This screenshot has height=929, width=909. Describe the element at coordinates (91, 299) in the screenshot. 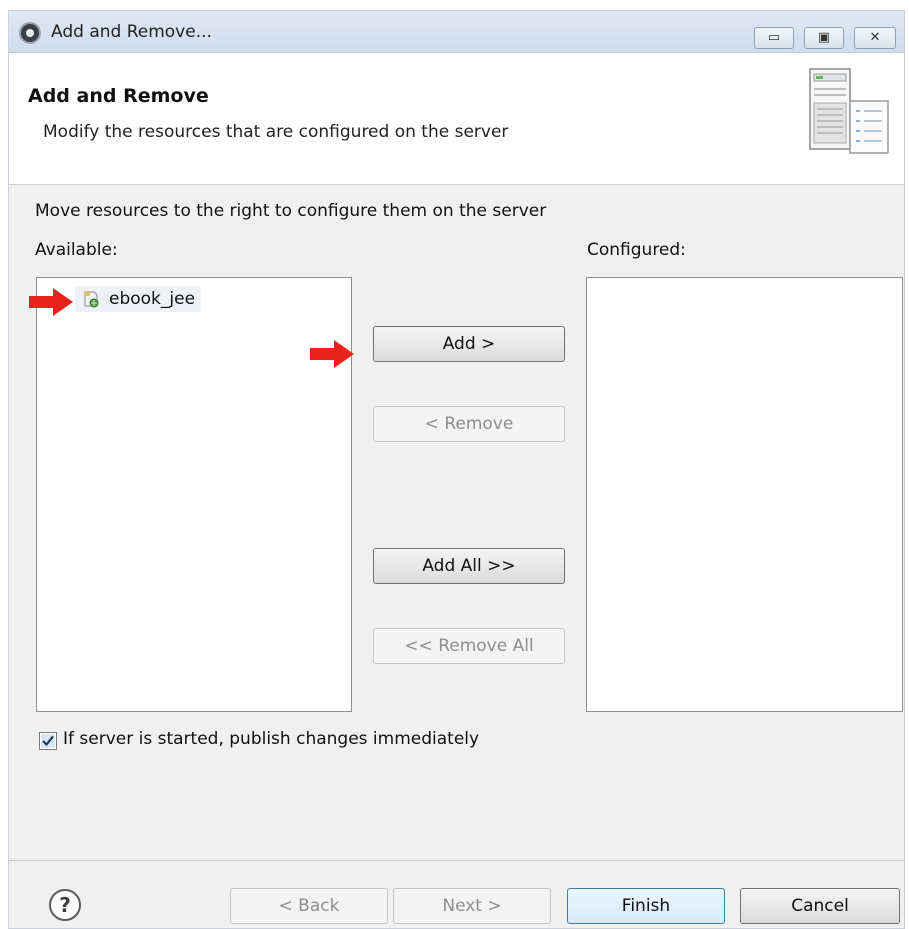

I see `web-project-icon` at that location.